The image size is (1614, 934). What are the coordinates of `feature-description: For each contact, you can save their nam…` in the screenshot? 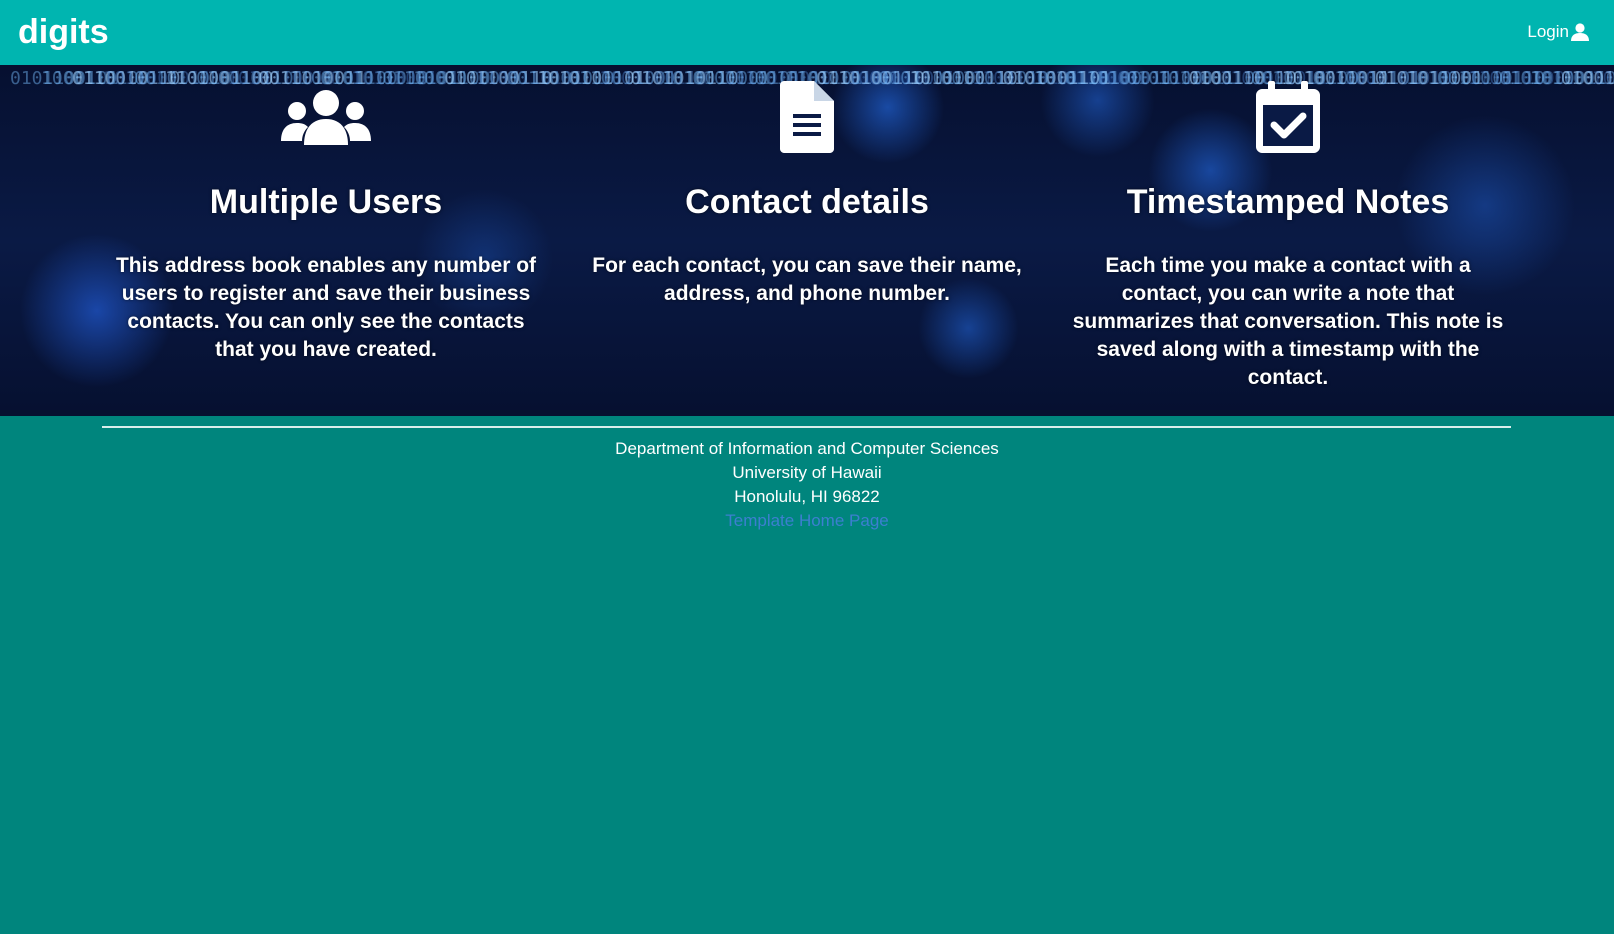 It's located at (807, 279).